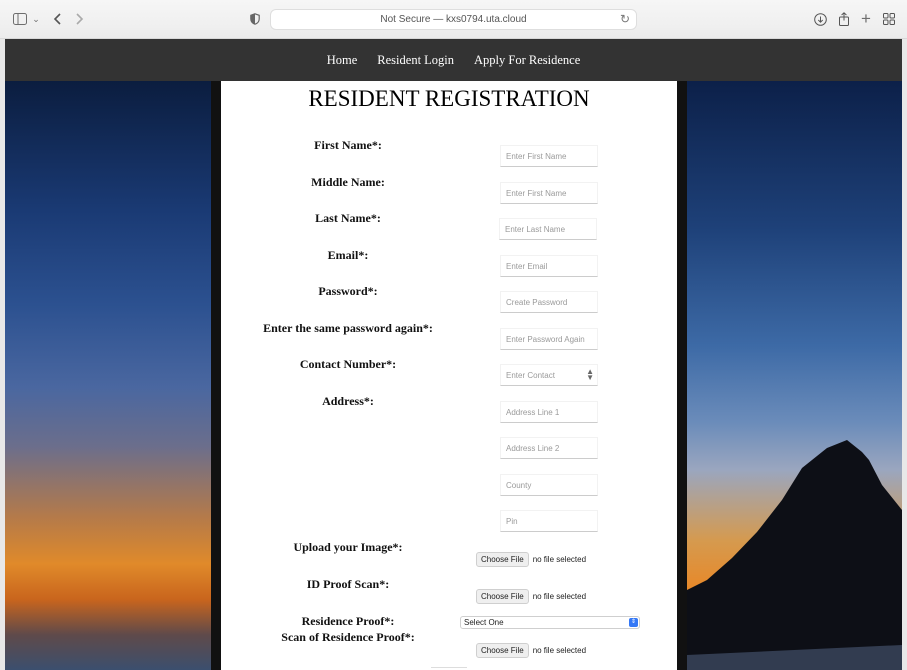  Describe the element at coordinates (844, 19) in the screenshot. I see `share-icon` at that location.